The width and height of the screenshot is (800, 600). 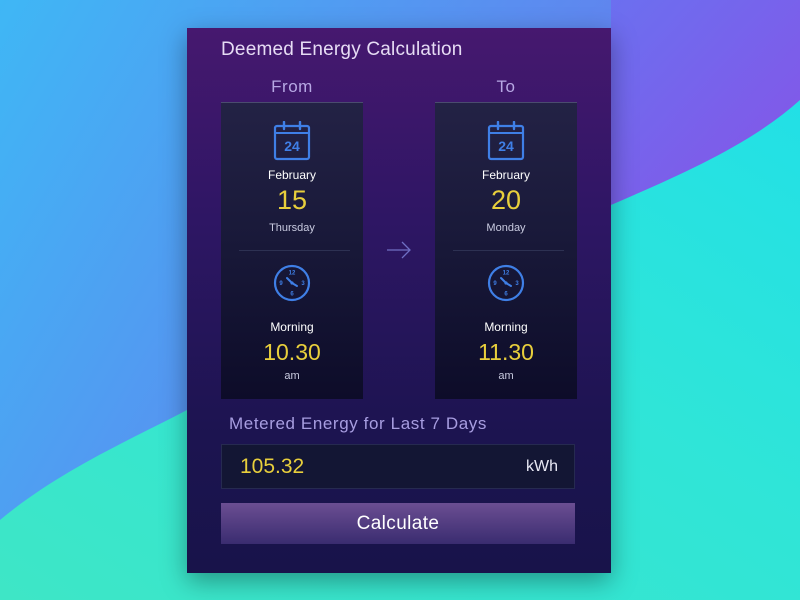 I want to click on calculate-button: Calculate, so click(x=398, y=523).